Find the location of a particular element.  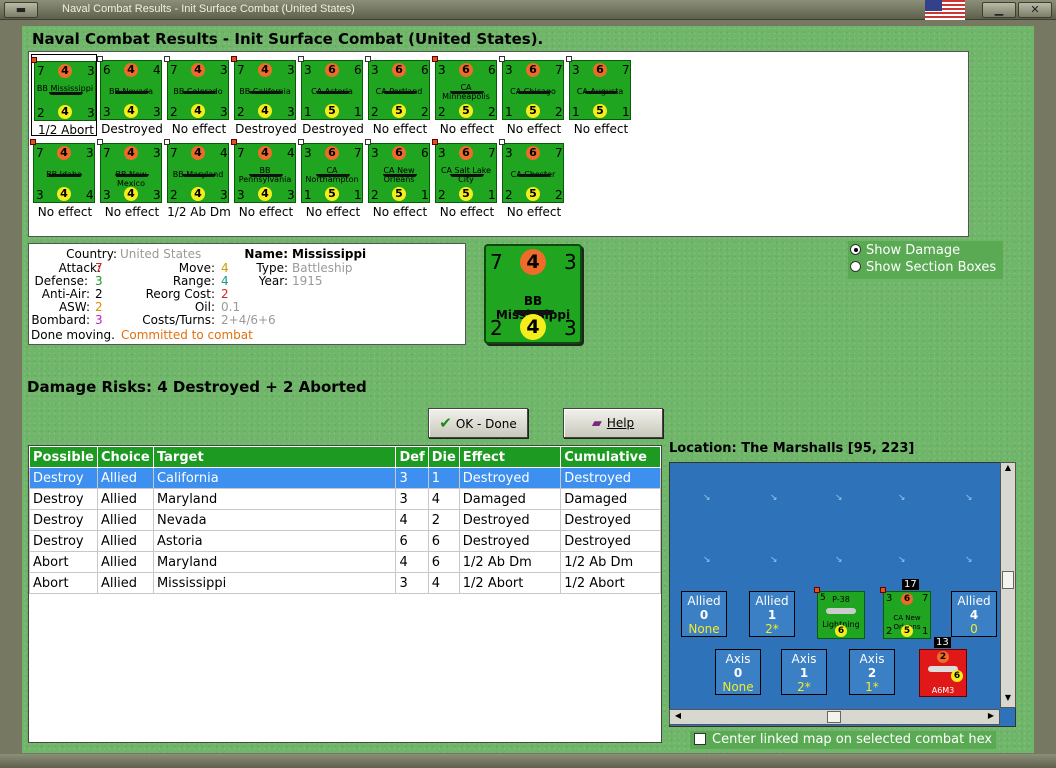

unit-cell: 743BB California243Destroyed is located at coordinates (265, 95).